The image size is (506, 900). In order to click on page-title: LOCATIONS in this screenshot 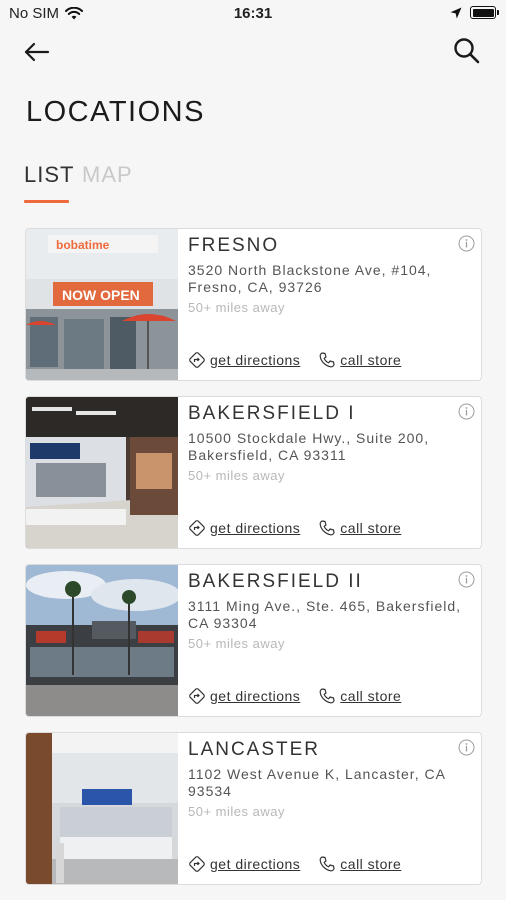, I will do `click(115, 112)`.